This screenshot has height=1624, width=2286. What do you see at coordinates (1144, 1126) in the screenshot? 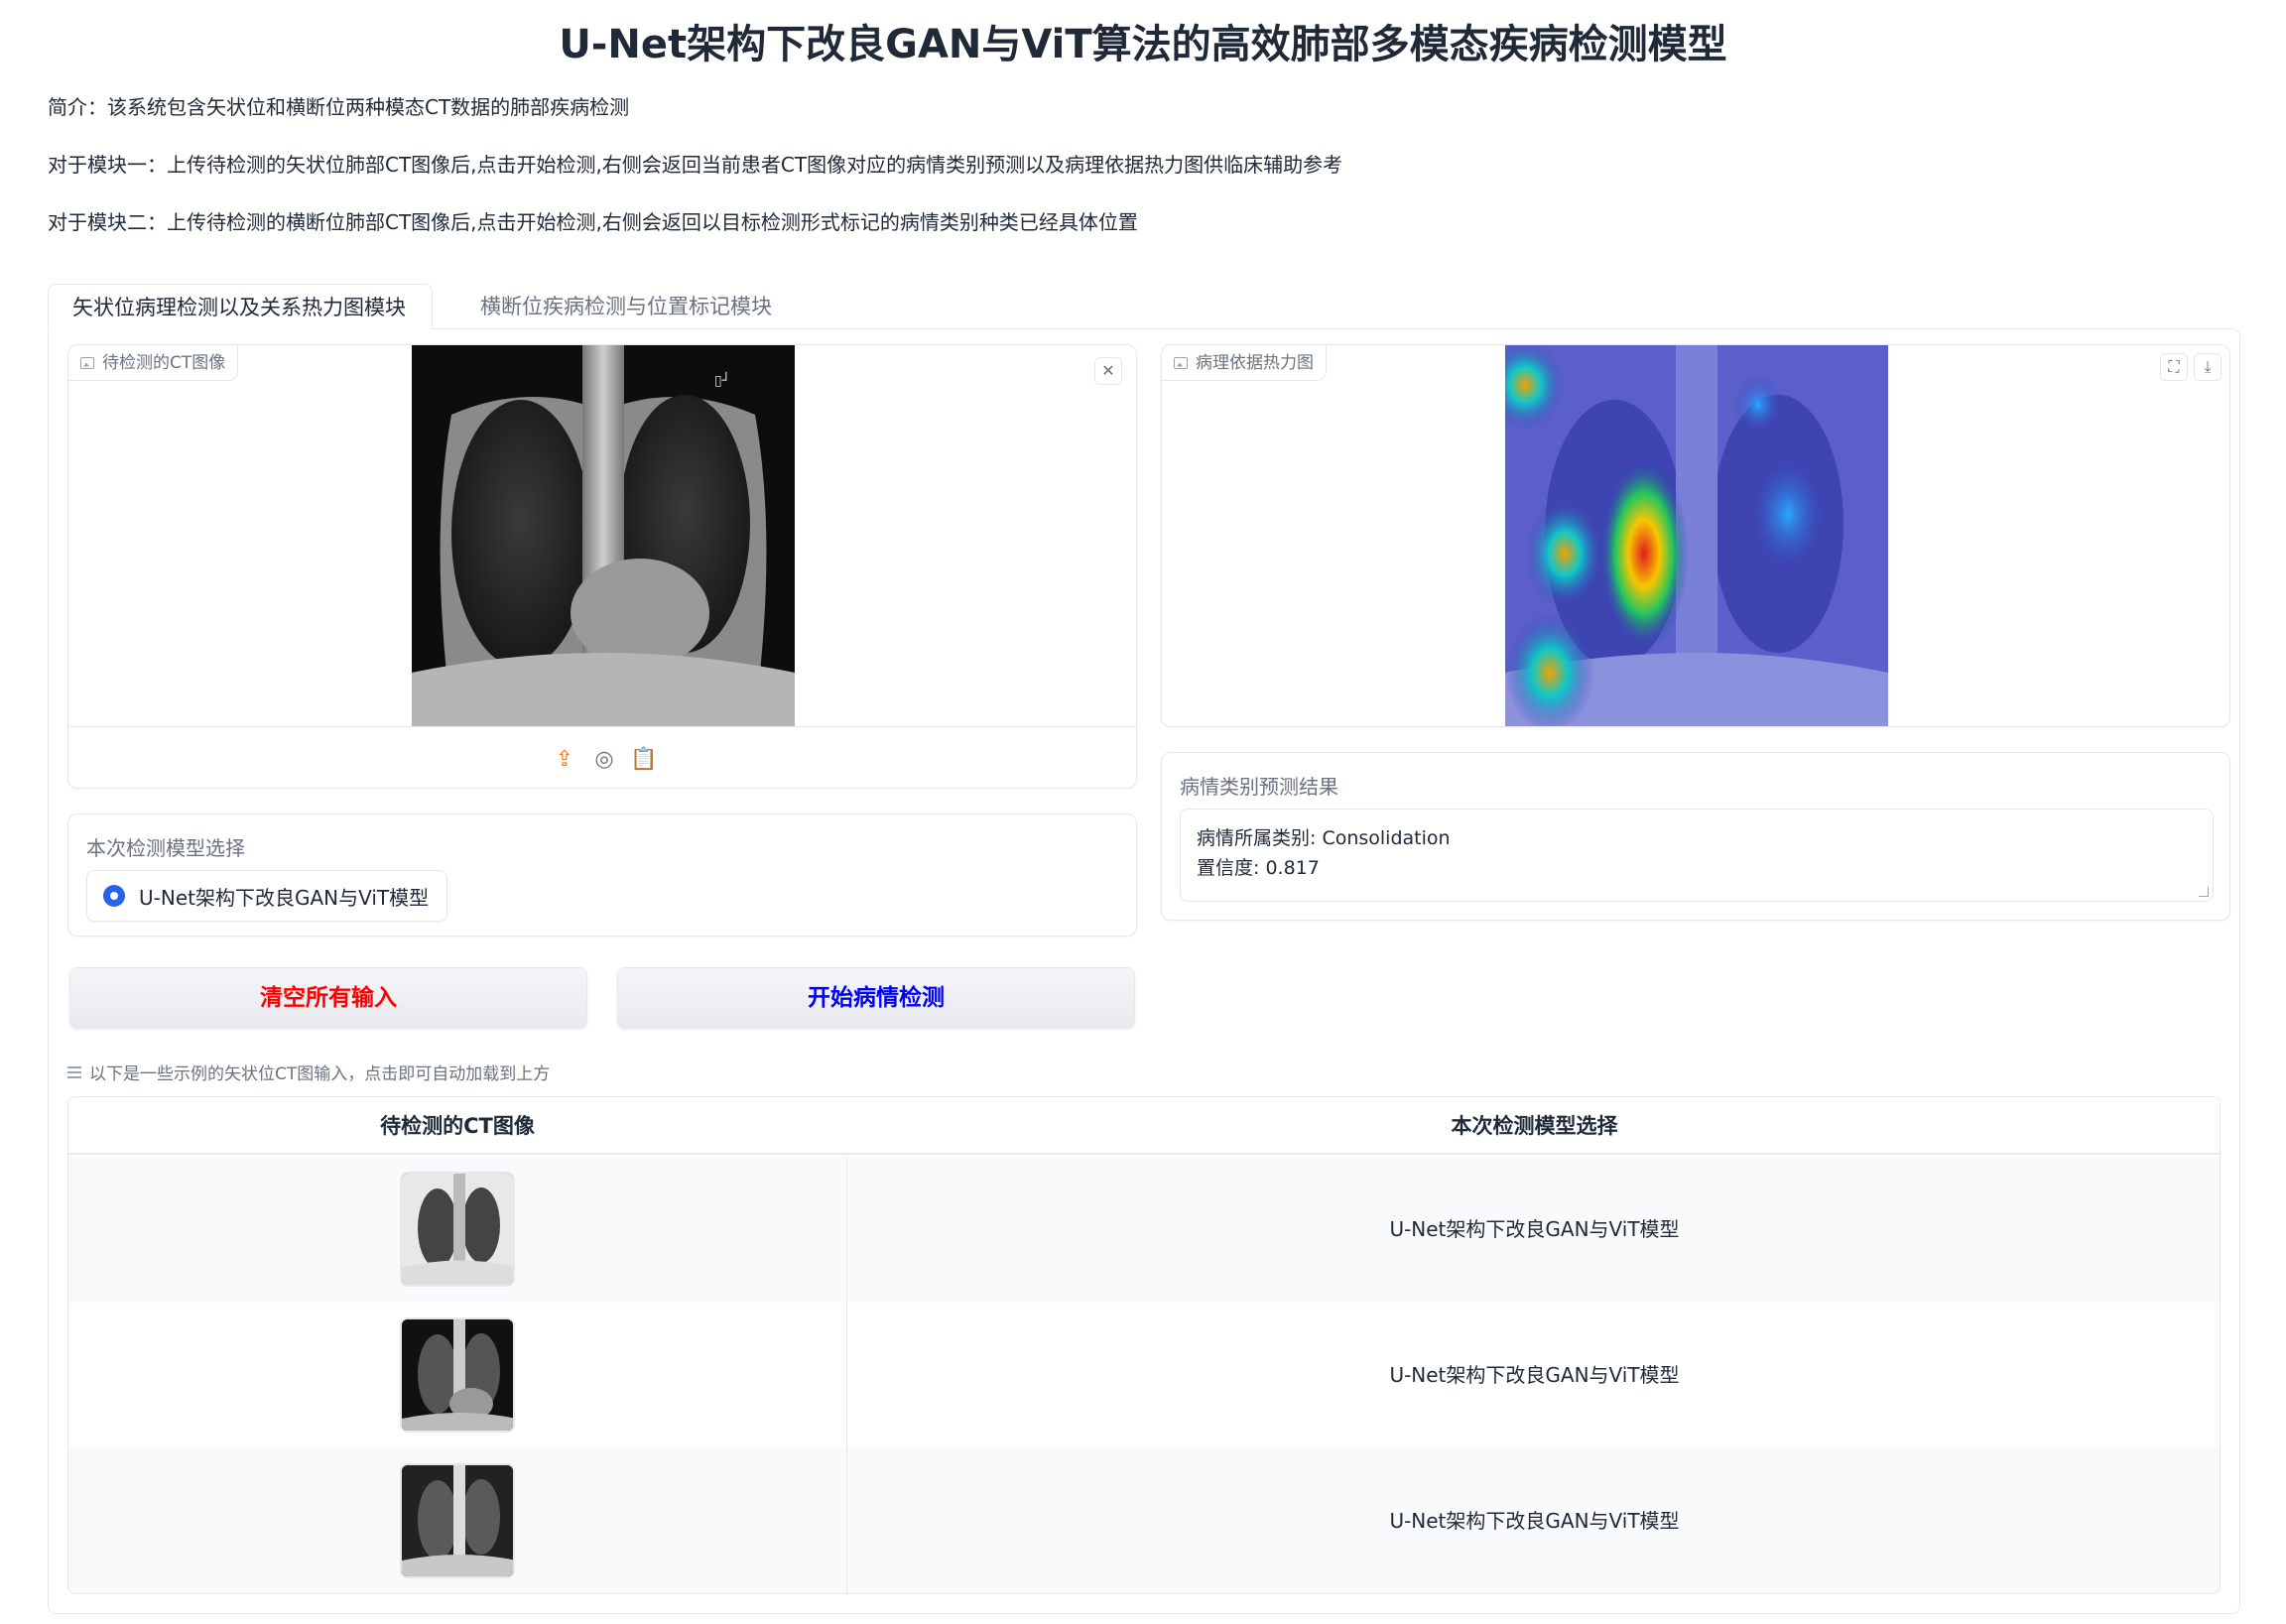
I see `examples-table-header: 待检测的CT图像 本次检测模型选择` at bounding box center [1144, 1126].